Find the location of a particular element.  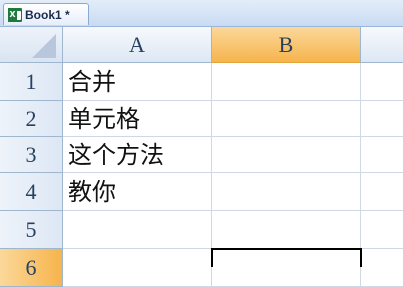

cell-b6 is located at coordinates (286, 268).